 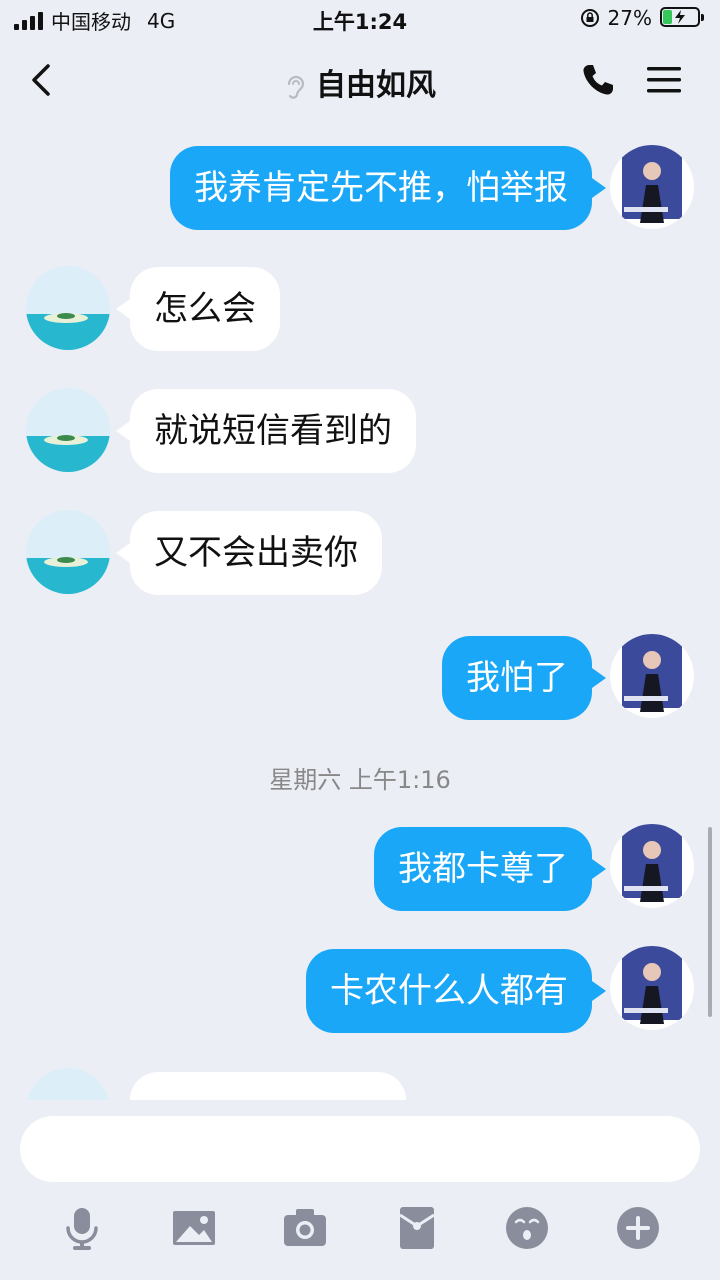 What do you see at coordinates (449, 991) in the screenshot?
I see `message-bubble: 卡农什么人都有` at bounding box center [449, 991].